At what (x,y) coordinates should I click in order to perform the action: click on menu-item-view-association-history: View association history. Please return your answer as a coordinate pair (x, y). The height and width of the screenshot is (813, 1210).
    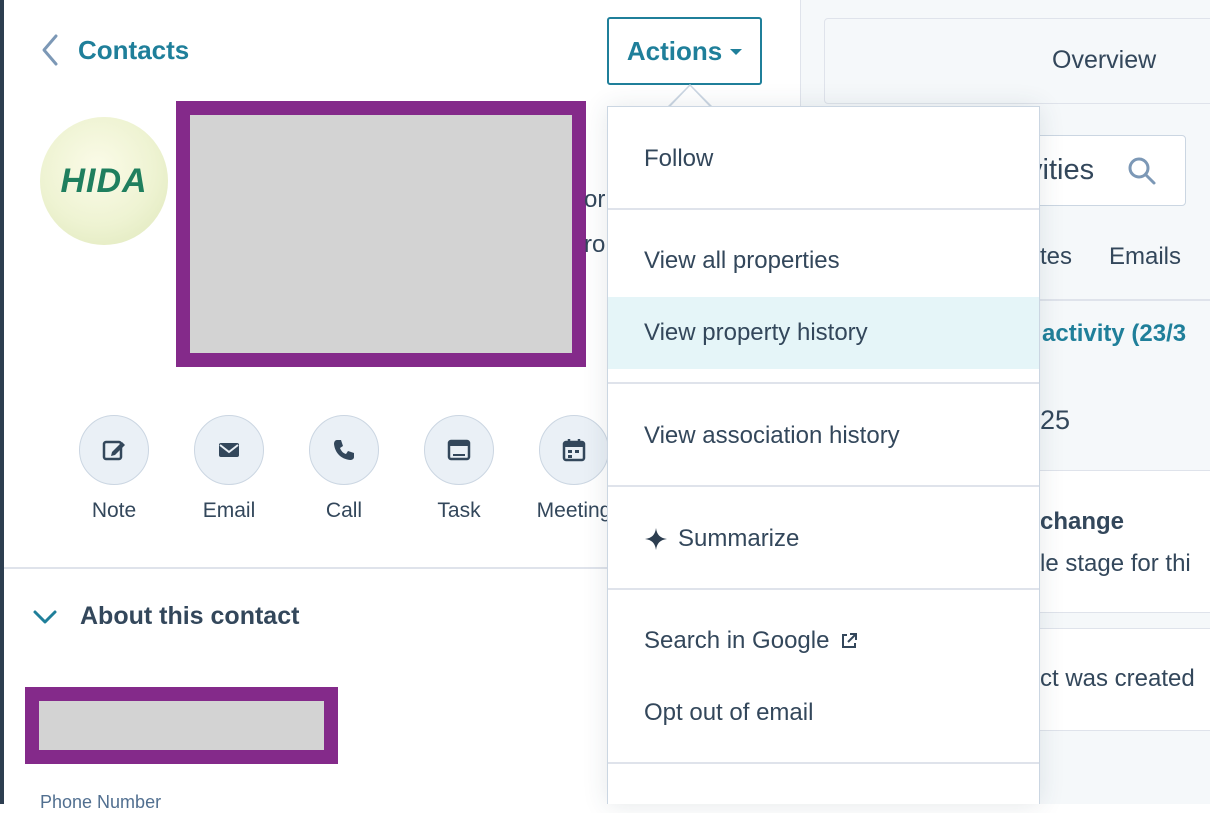
    Looking at the image, I should click on (823, 436).